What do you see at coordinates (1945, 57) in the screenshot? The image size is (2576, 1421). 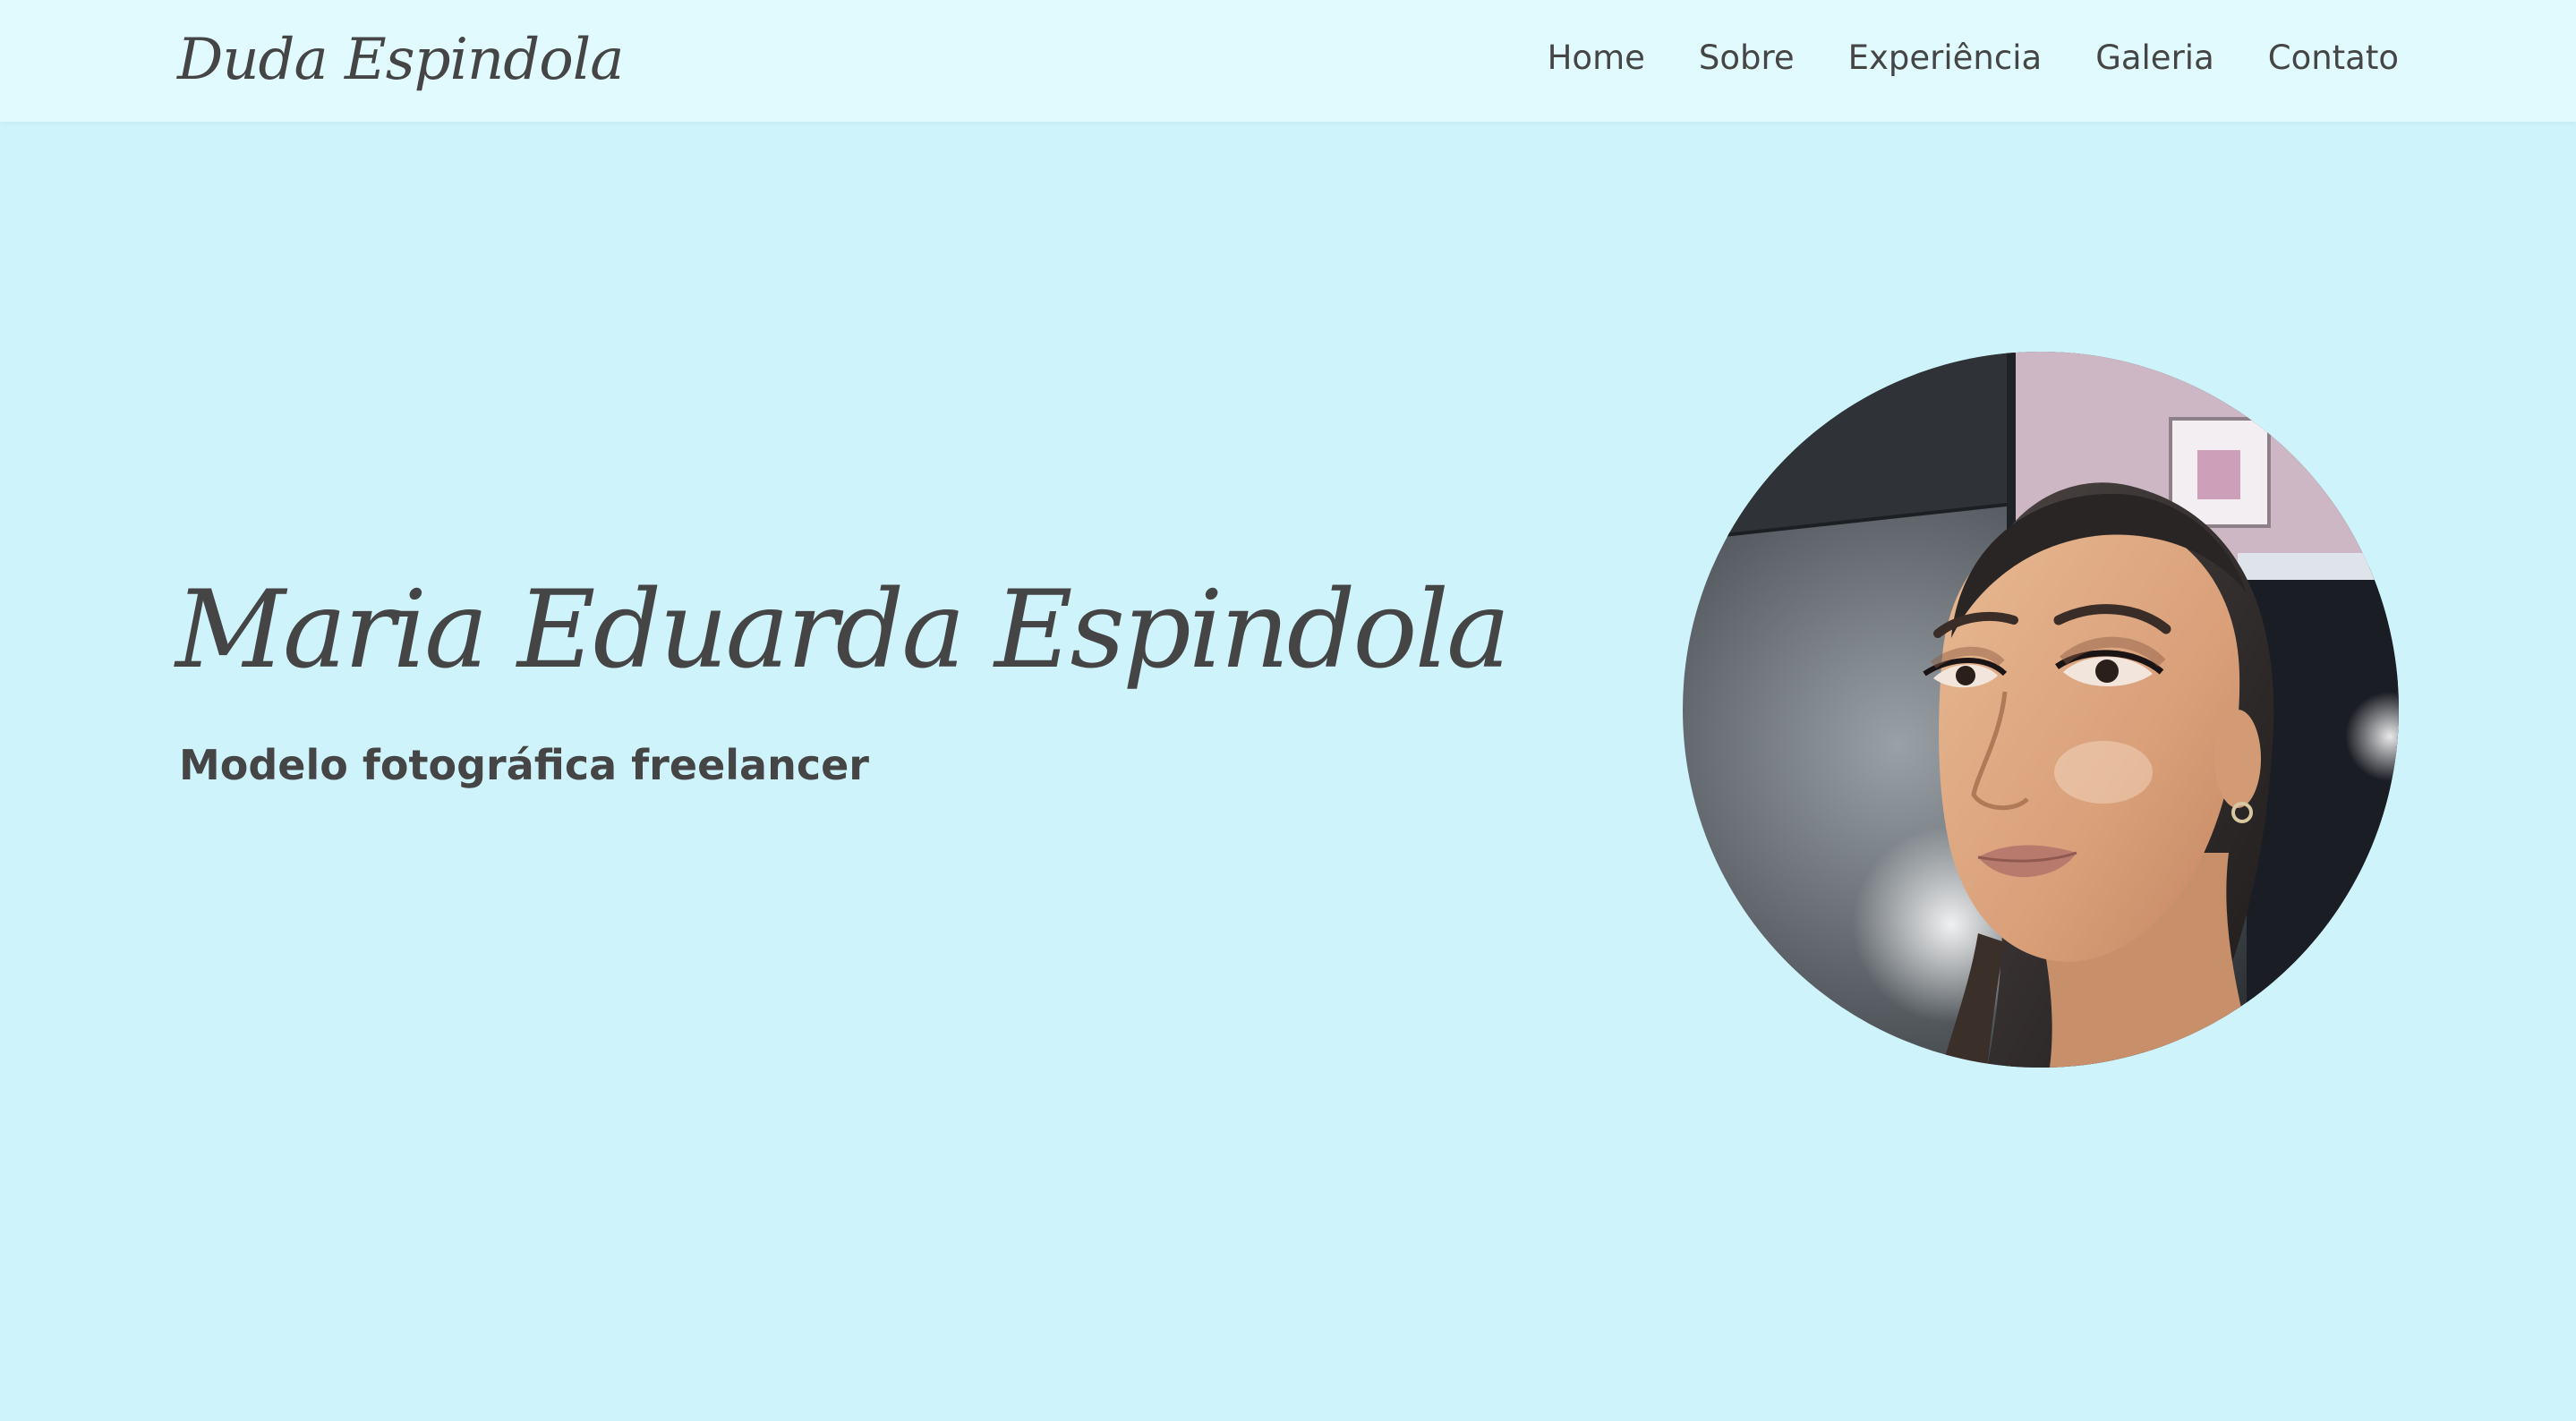 I see `nav-experiencia-link: Experiência` at bounding box center [1945, 57].